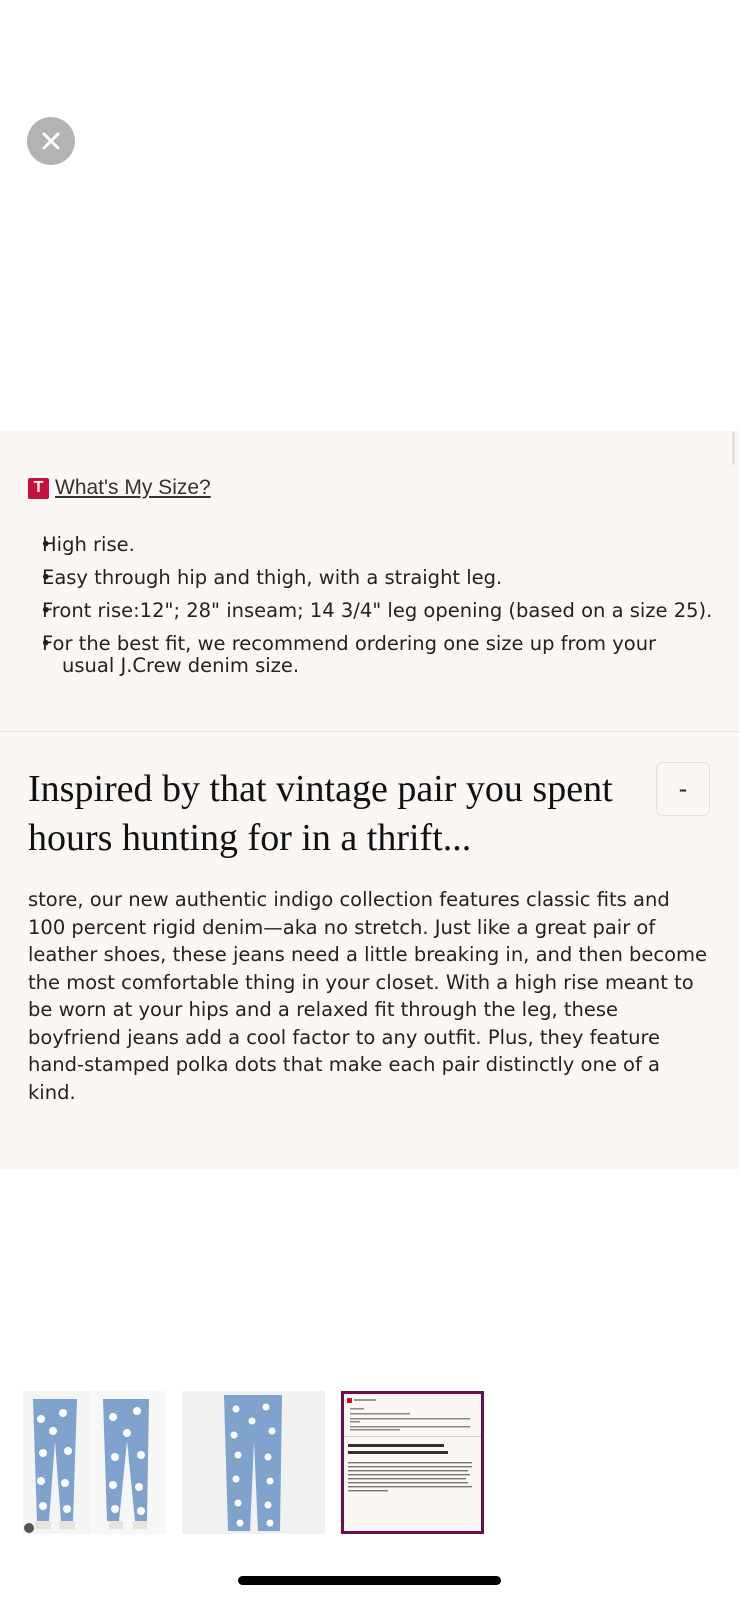 The width and height of the screenshot is (739, 1600). I want to click on section-divider, so click(369, 731).